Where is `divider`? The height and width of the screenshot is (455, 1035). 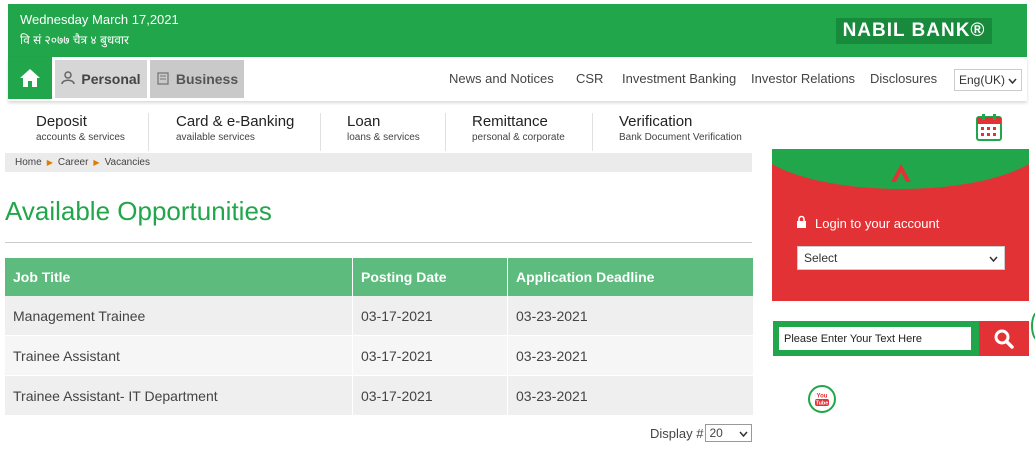
divider is located at coordinates (378, 242).